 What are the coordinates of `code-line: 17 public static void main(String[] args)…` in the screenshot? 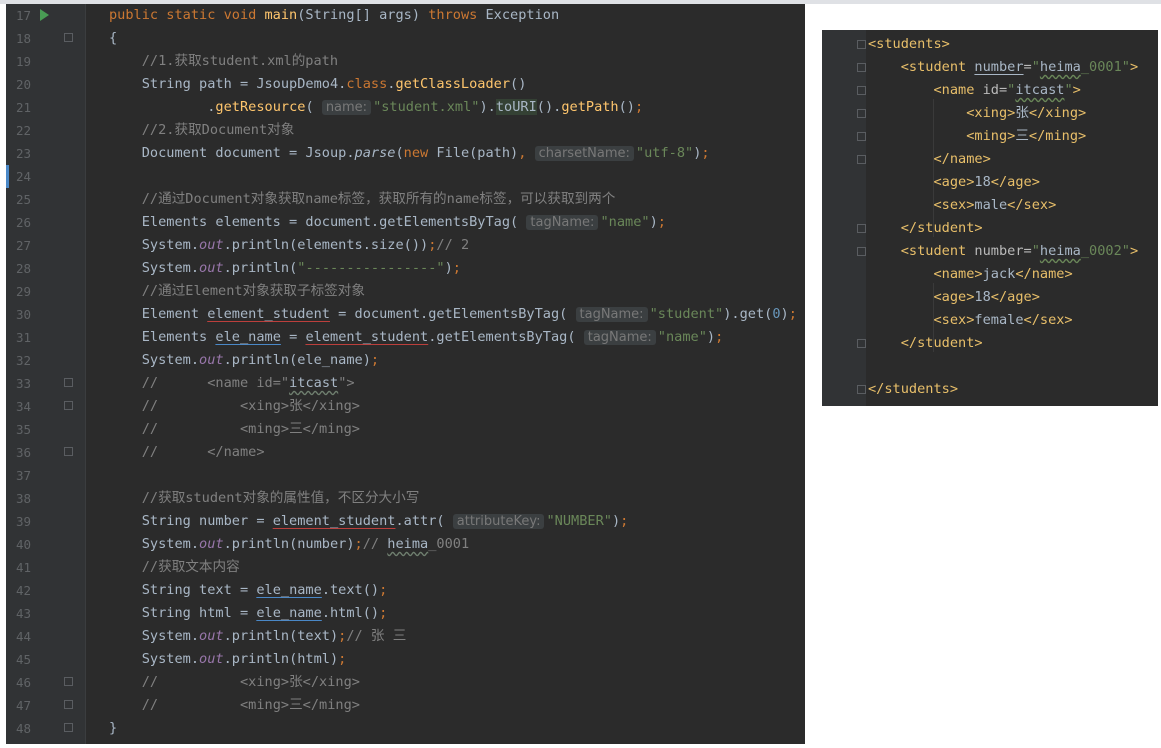 It's located at (405, 15).